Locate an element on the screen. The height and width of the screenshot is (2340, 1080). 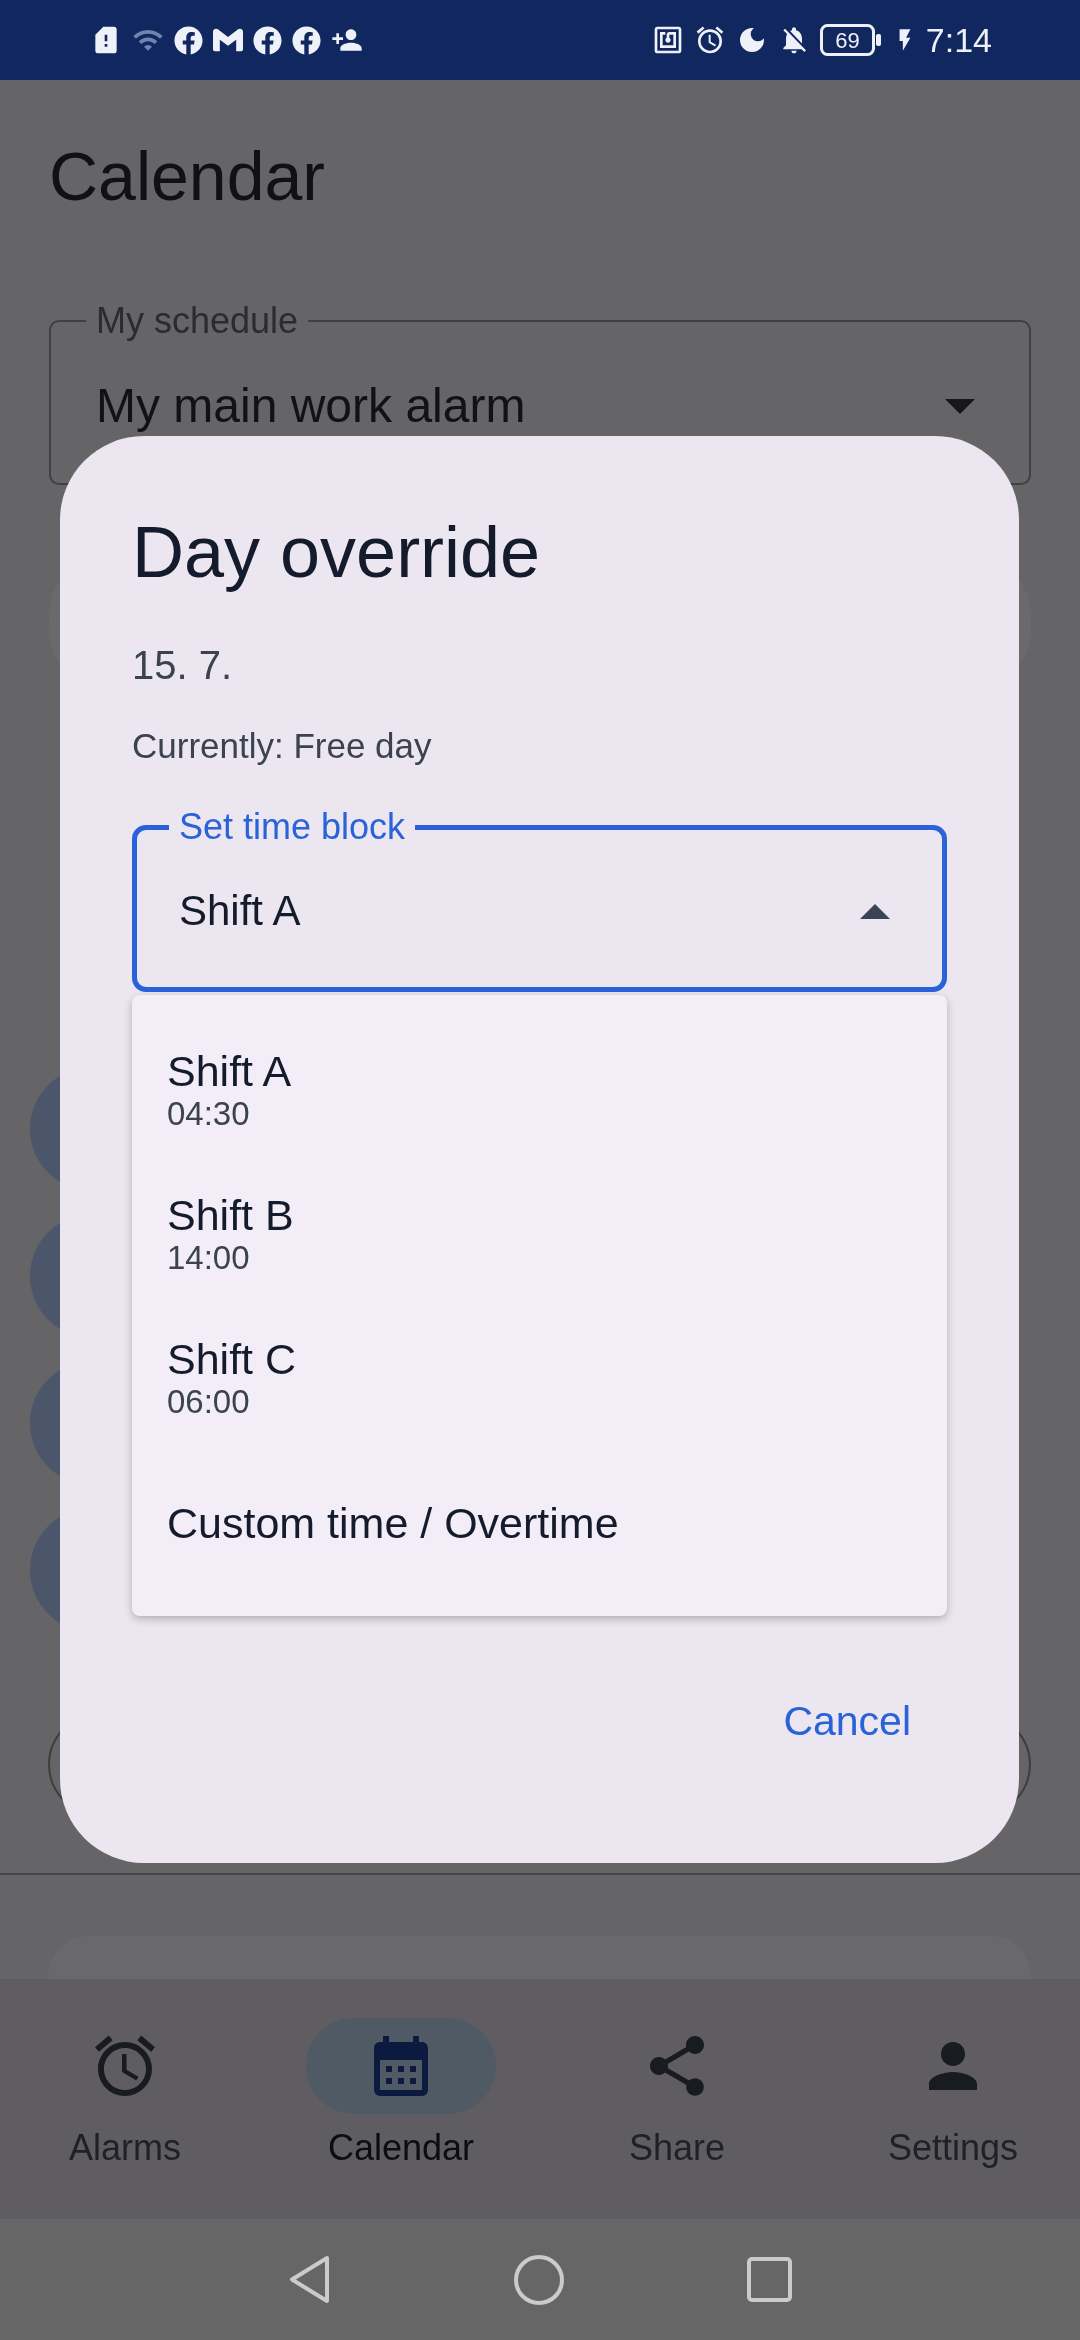
home-icon is located at coordinates (539, 2279).